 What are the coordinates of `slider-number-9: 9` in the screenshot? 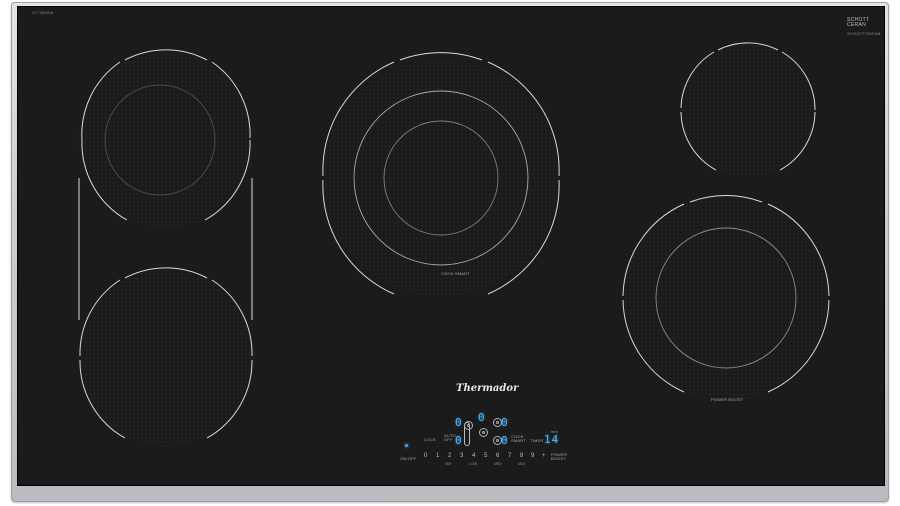 It's located at (532, 456).